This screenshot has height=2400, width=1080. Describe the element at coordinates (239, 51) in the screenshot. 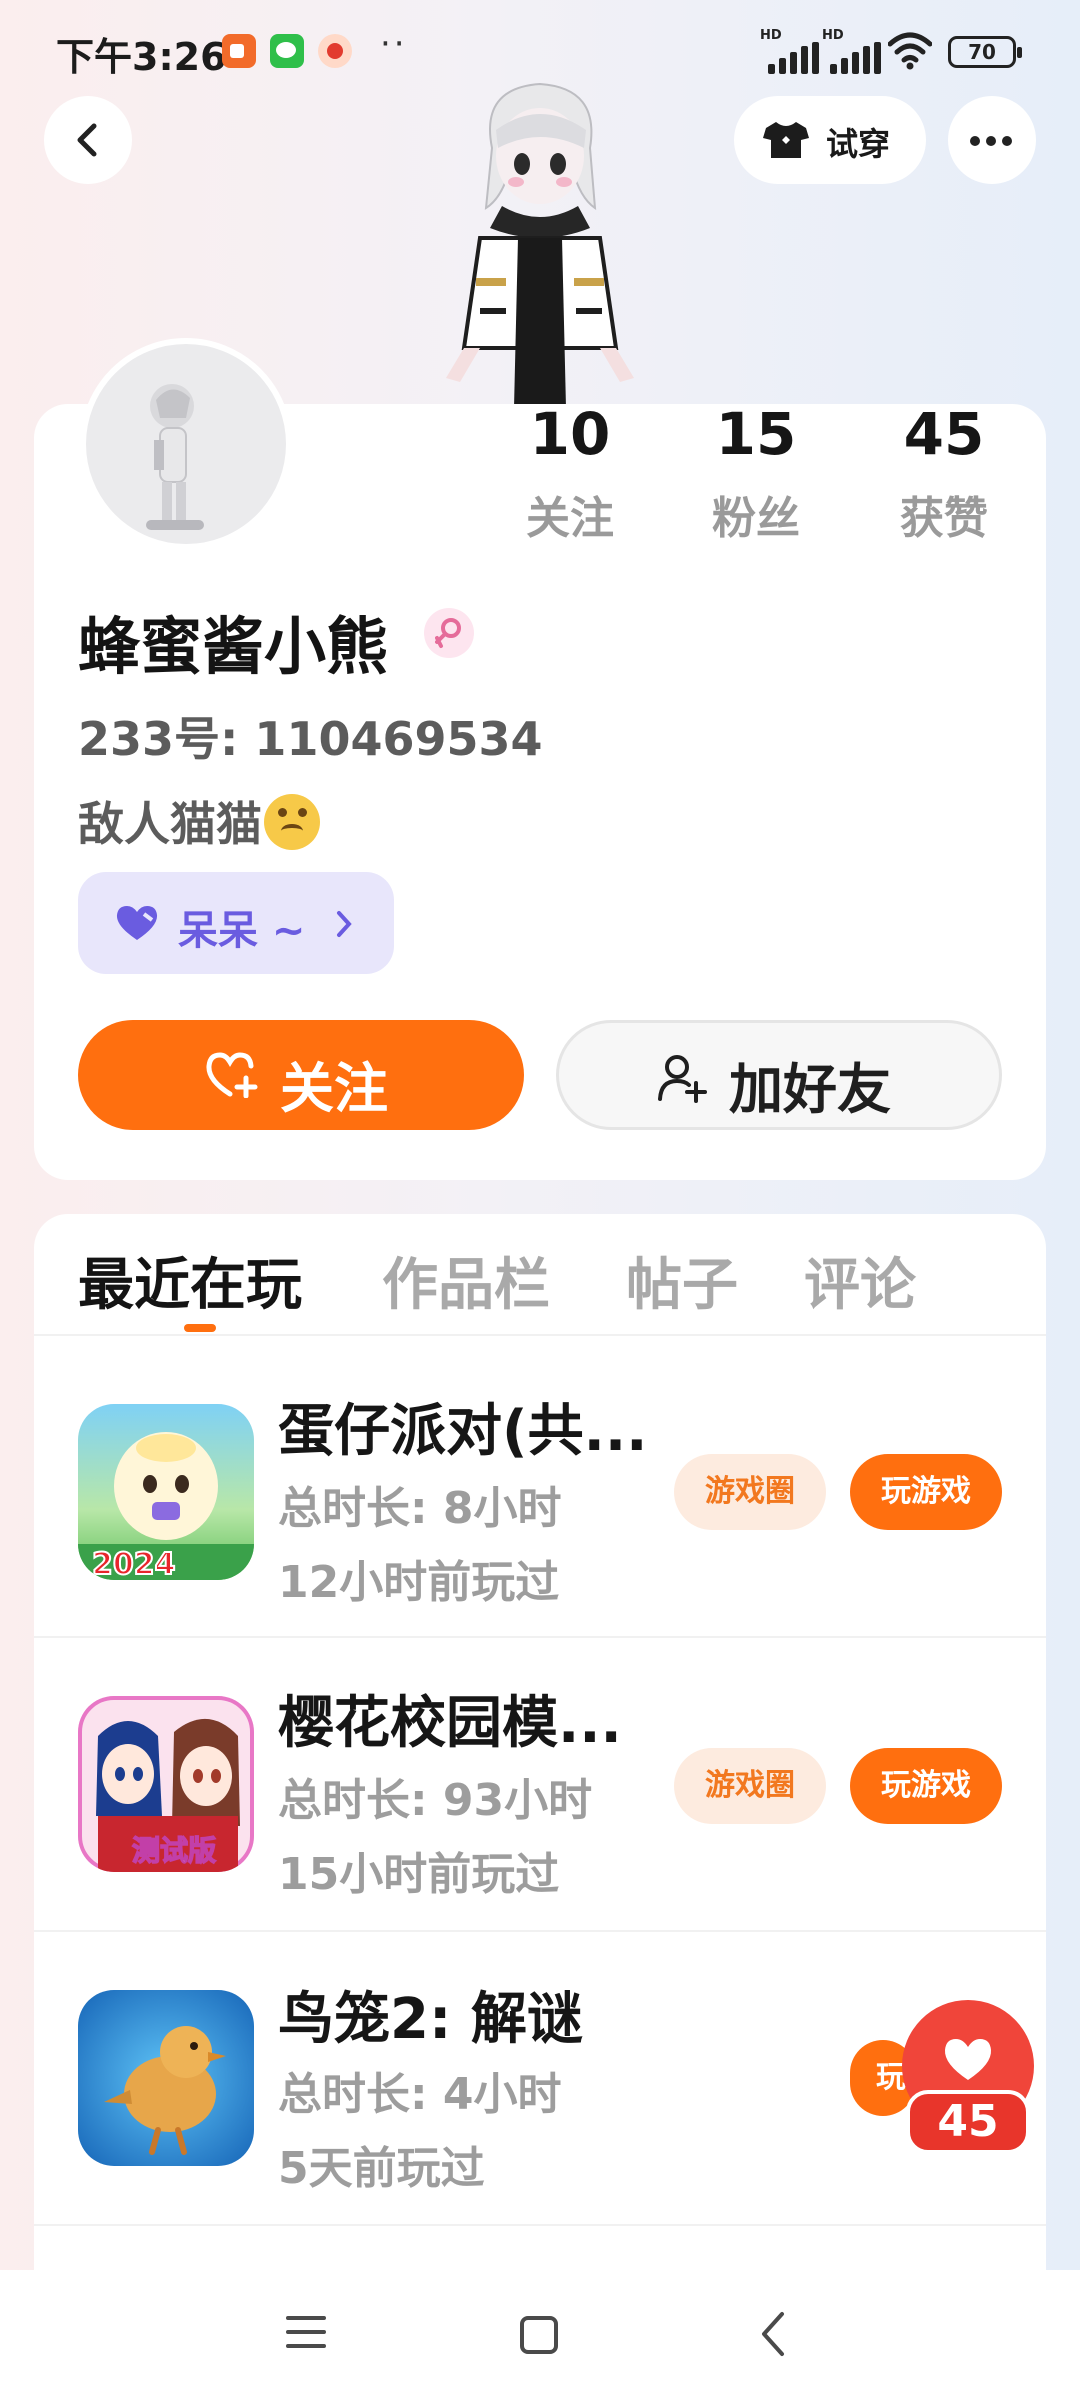

I see `screen-record-icon` at that location.